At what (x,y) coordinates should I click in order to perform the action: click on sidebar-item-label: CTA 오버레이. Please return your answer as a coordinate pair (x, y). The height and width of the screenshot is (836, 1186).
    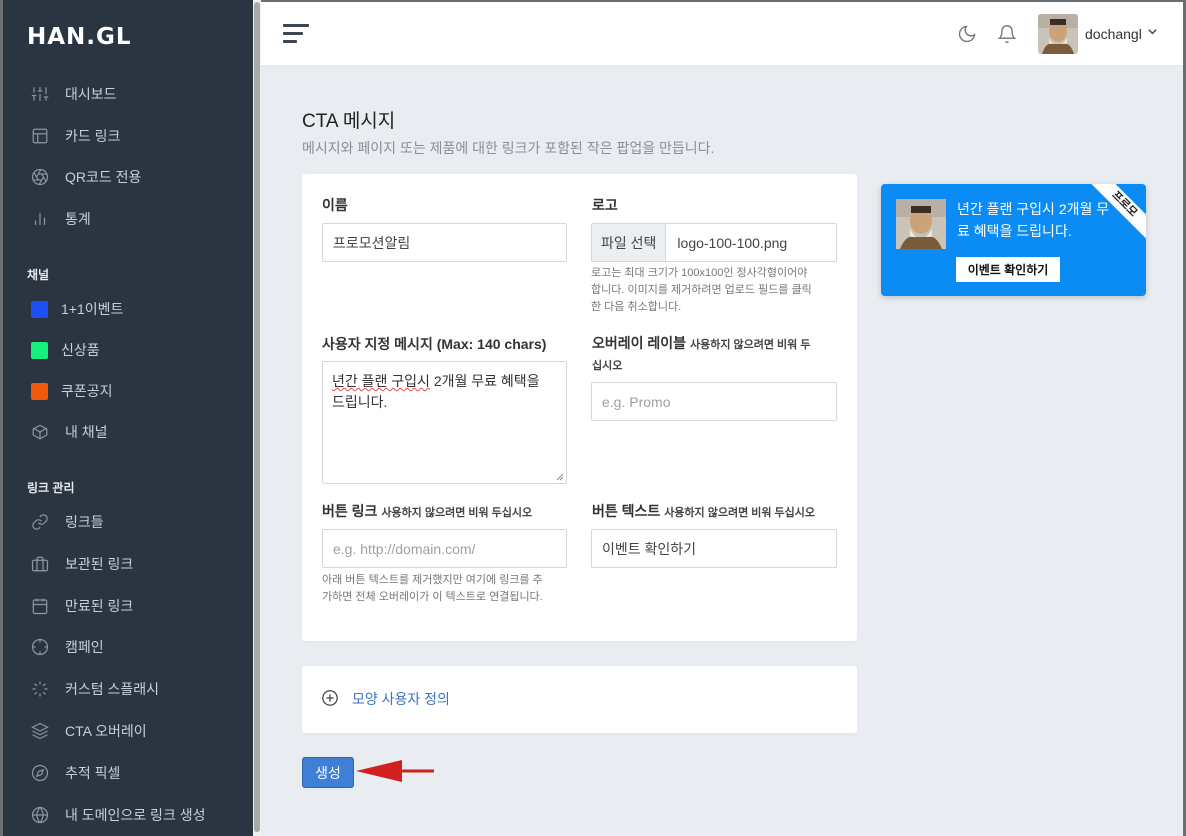
    Looking at the image, I should click on (106, 731).